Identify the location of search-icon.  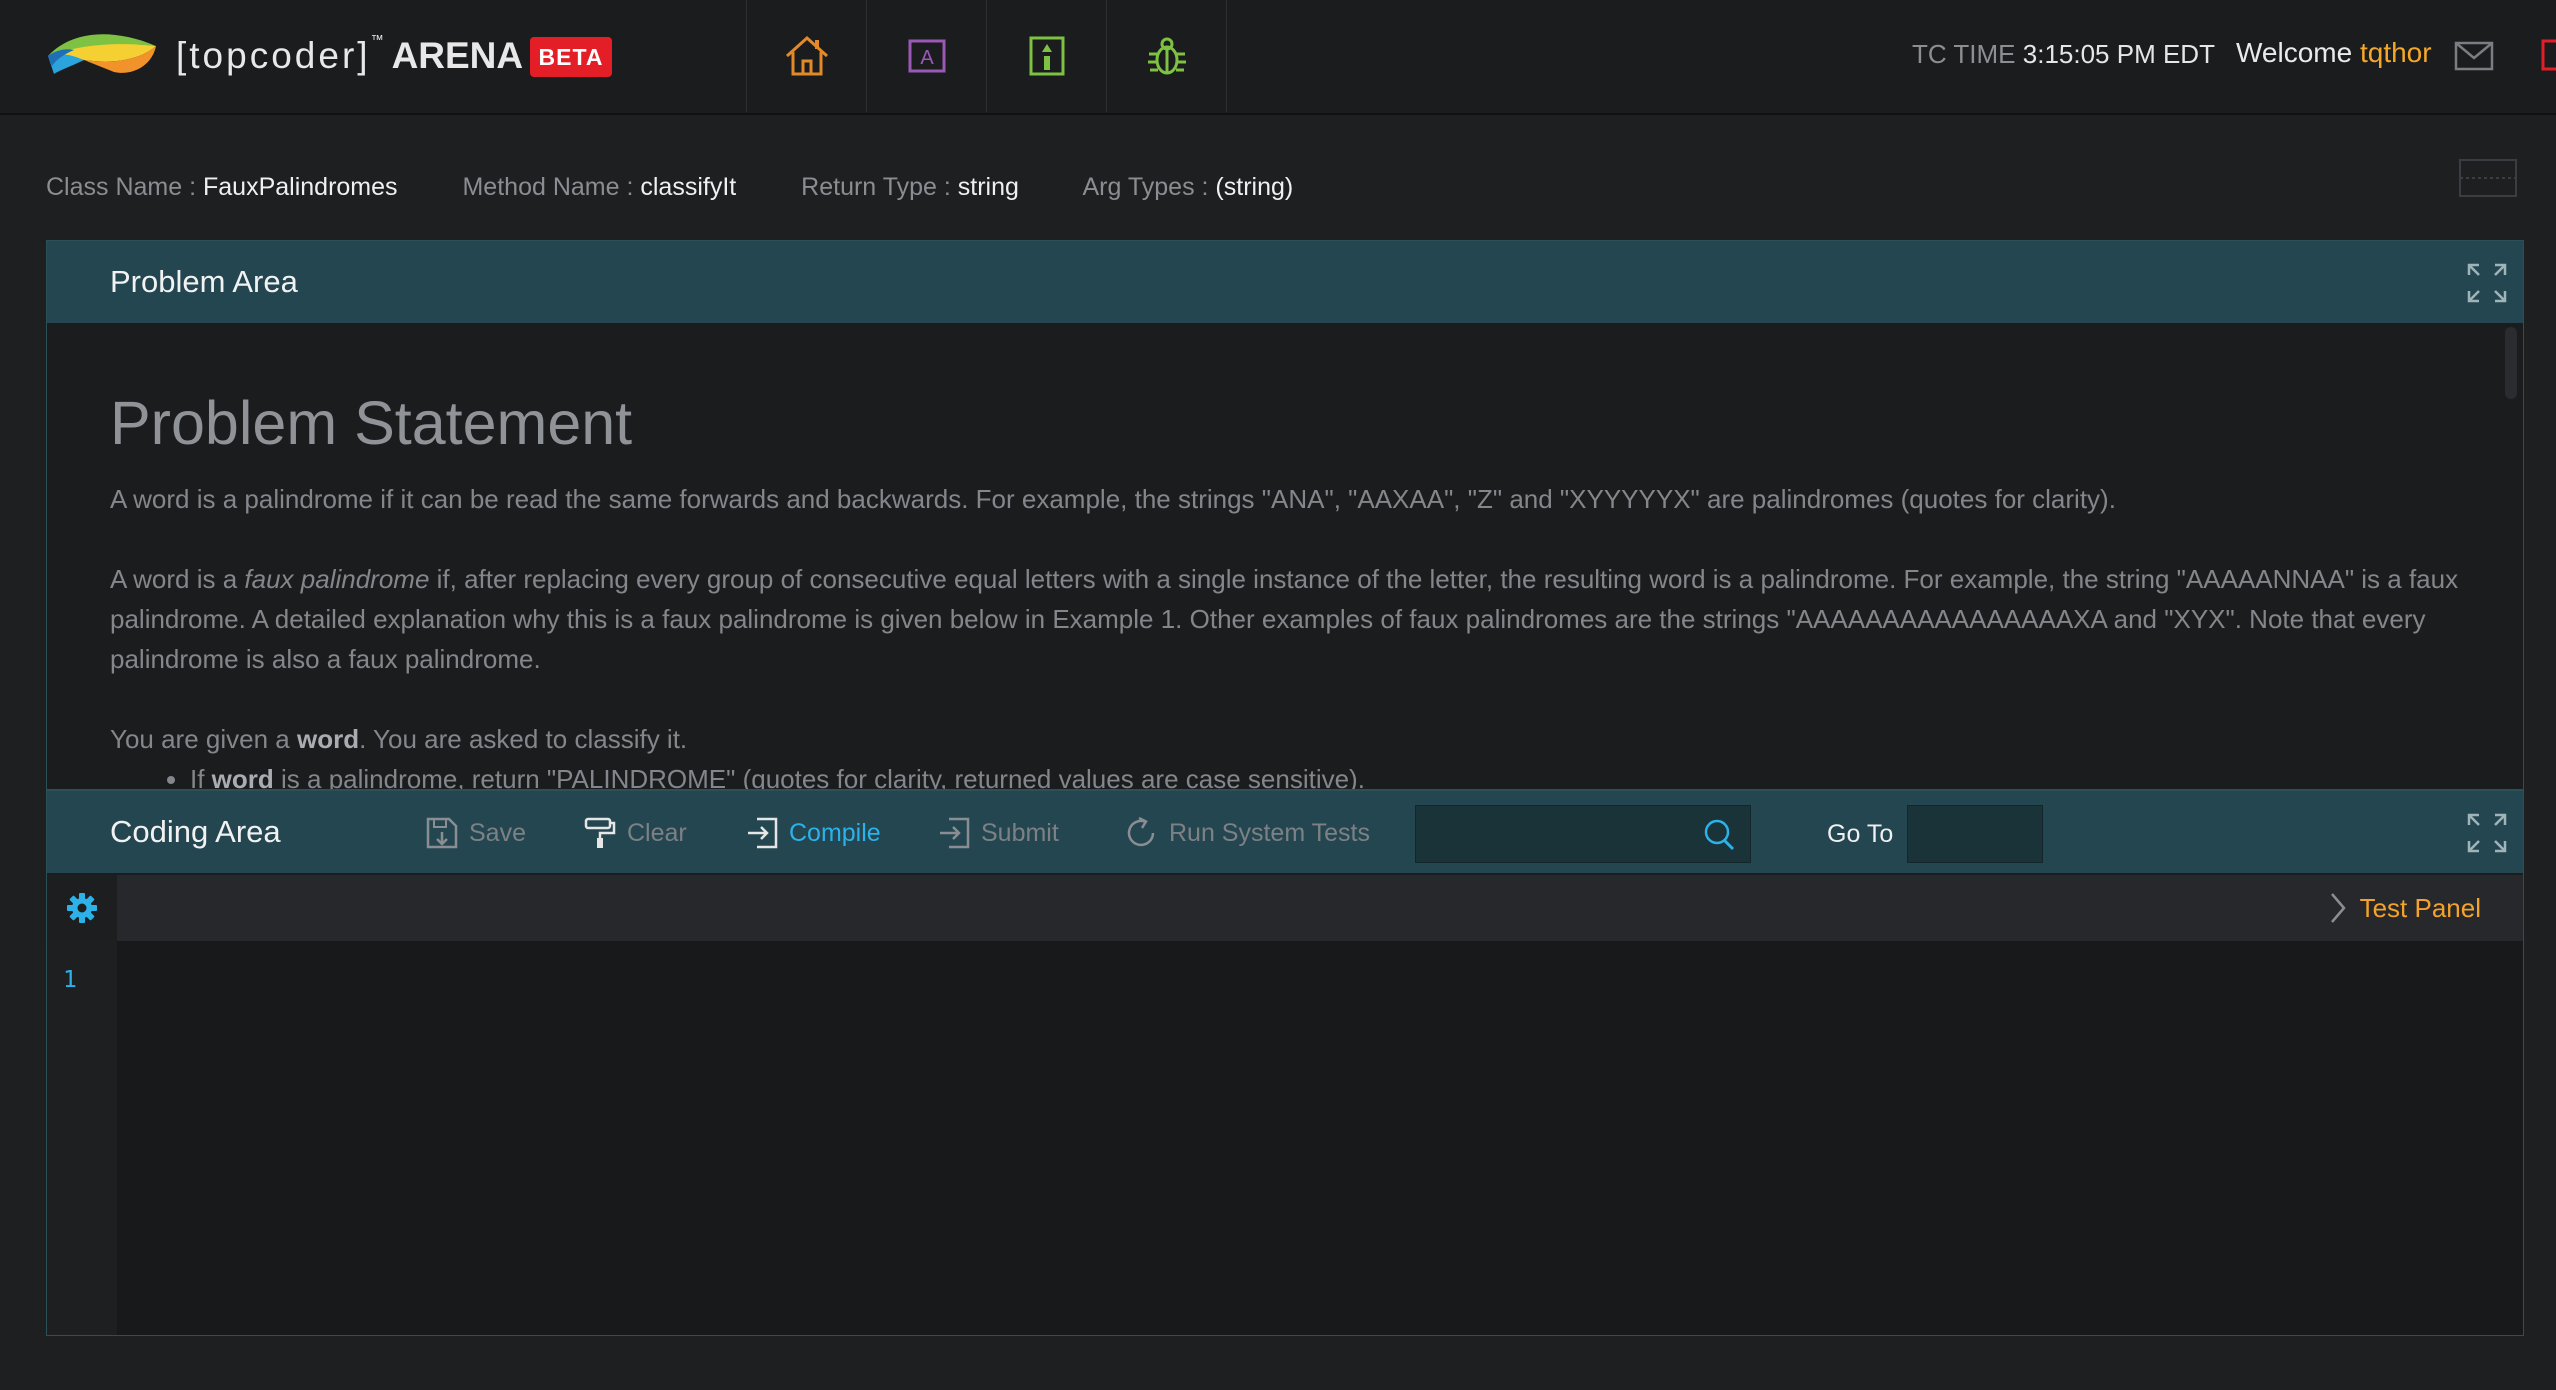
(1719, 835).